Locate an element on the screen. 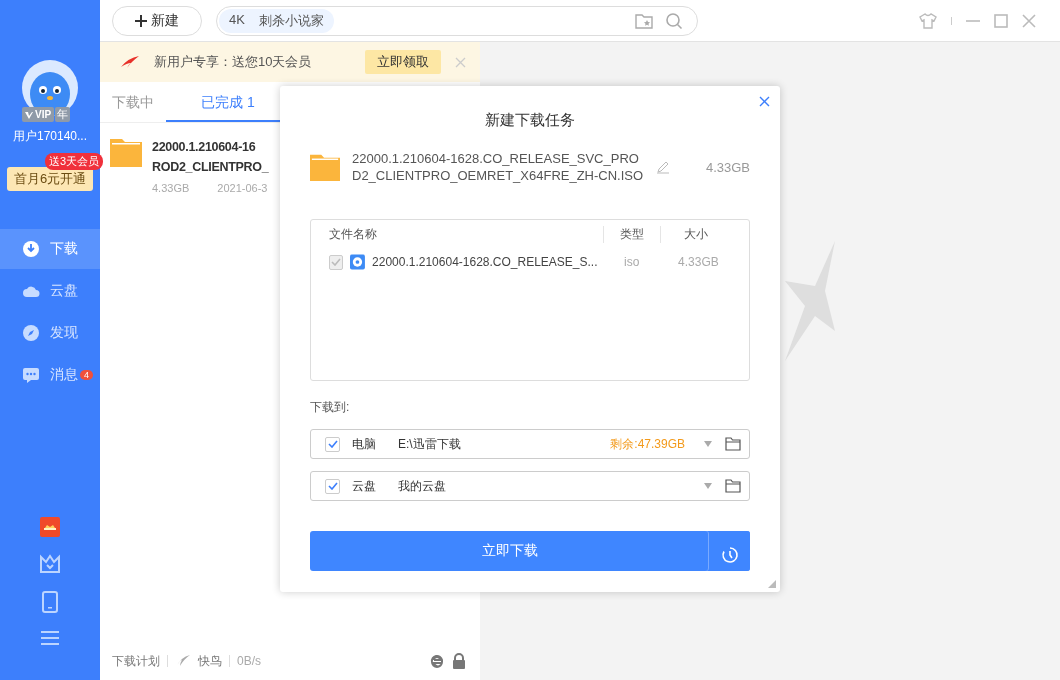  disc-icon is located at coordinates (358, 262).